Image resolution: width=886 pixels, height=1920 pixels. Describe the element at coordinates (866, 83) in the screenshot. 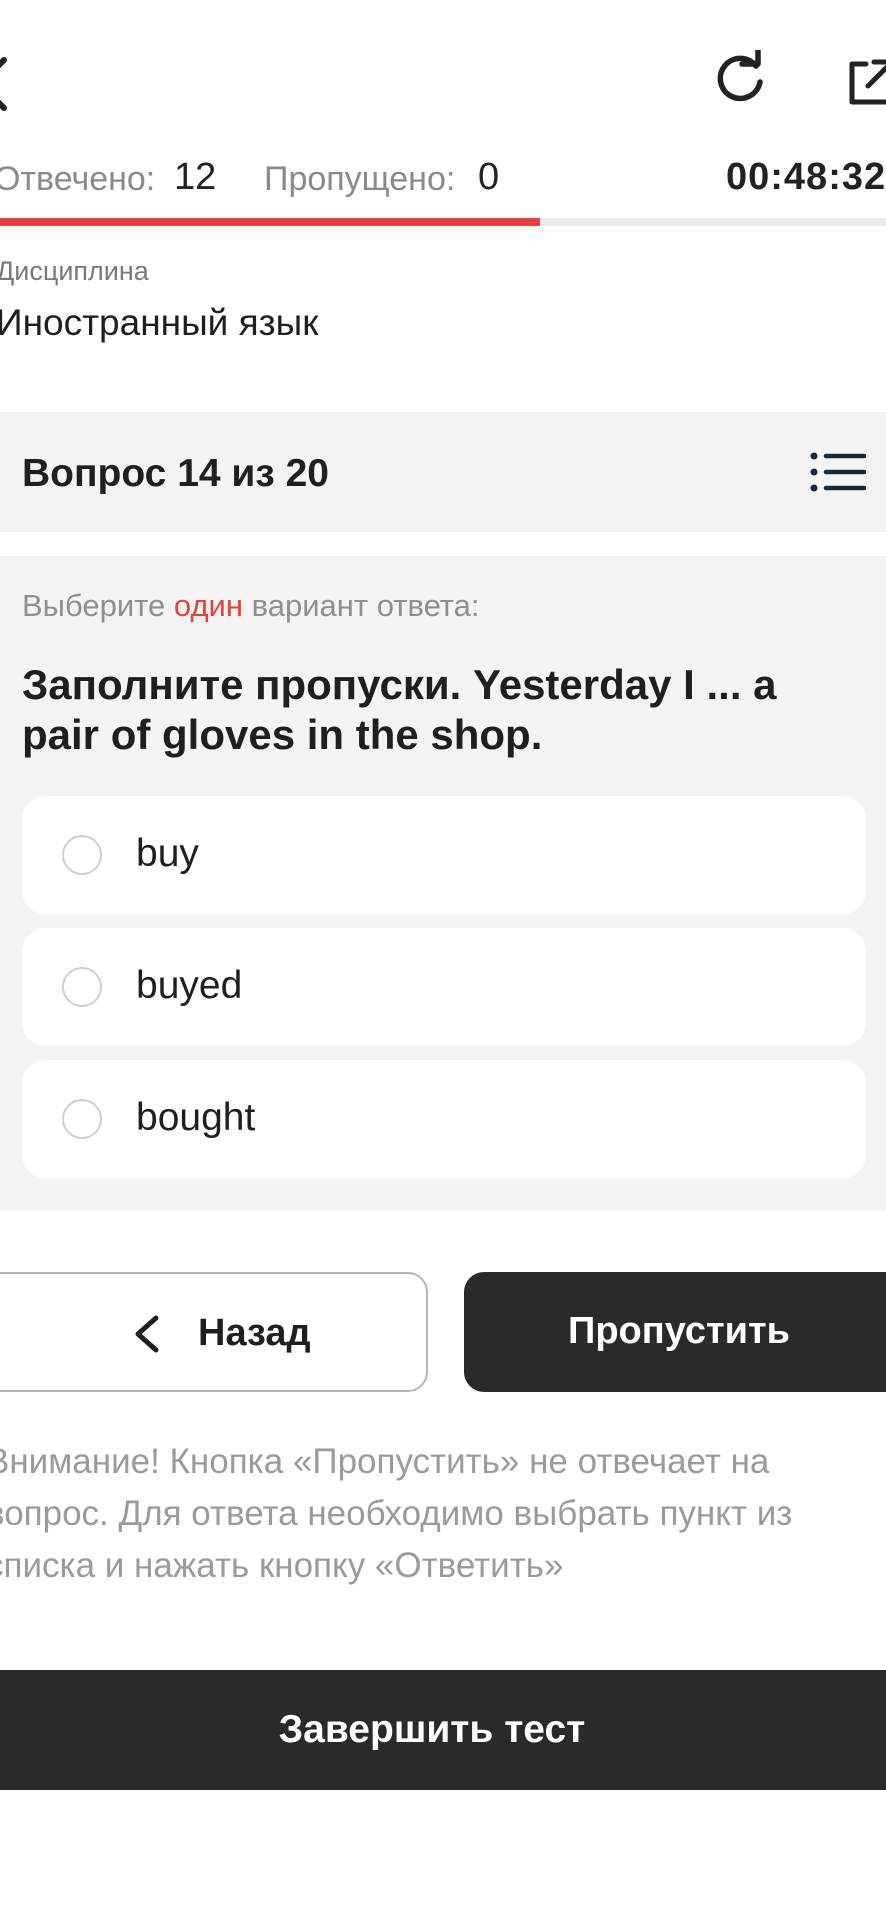

I see `external-link-icon` at that location.